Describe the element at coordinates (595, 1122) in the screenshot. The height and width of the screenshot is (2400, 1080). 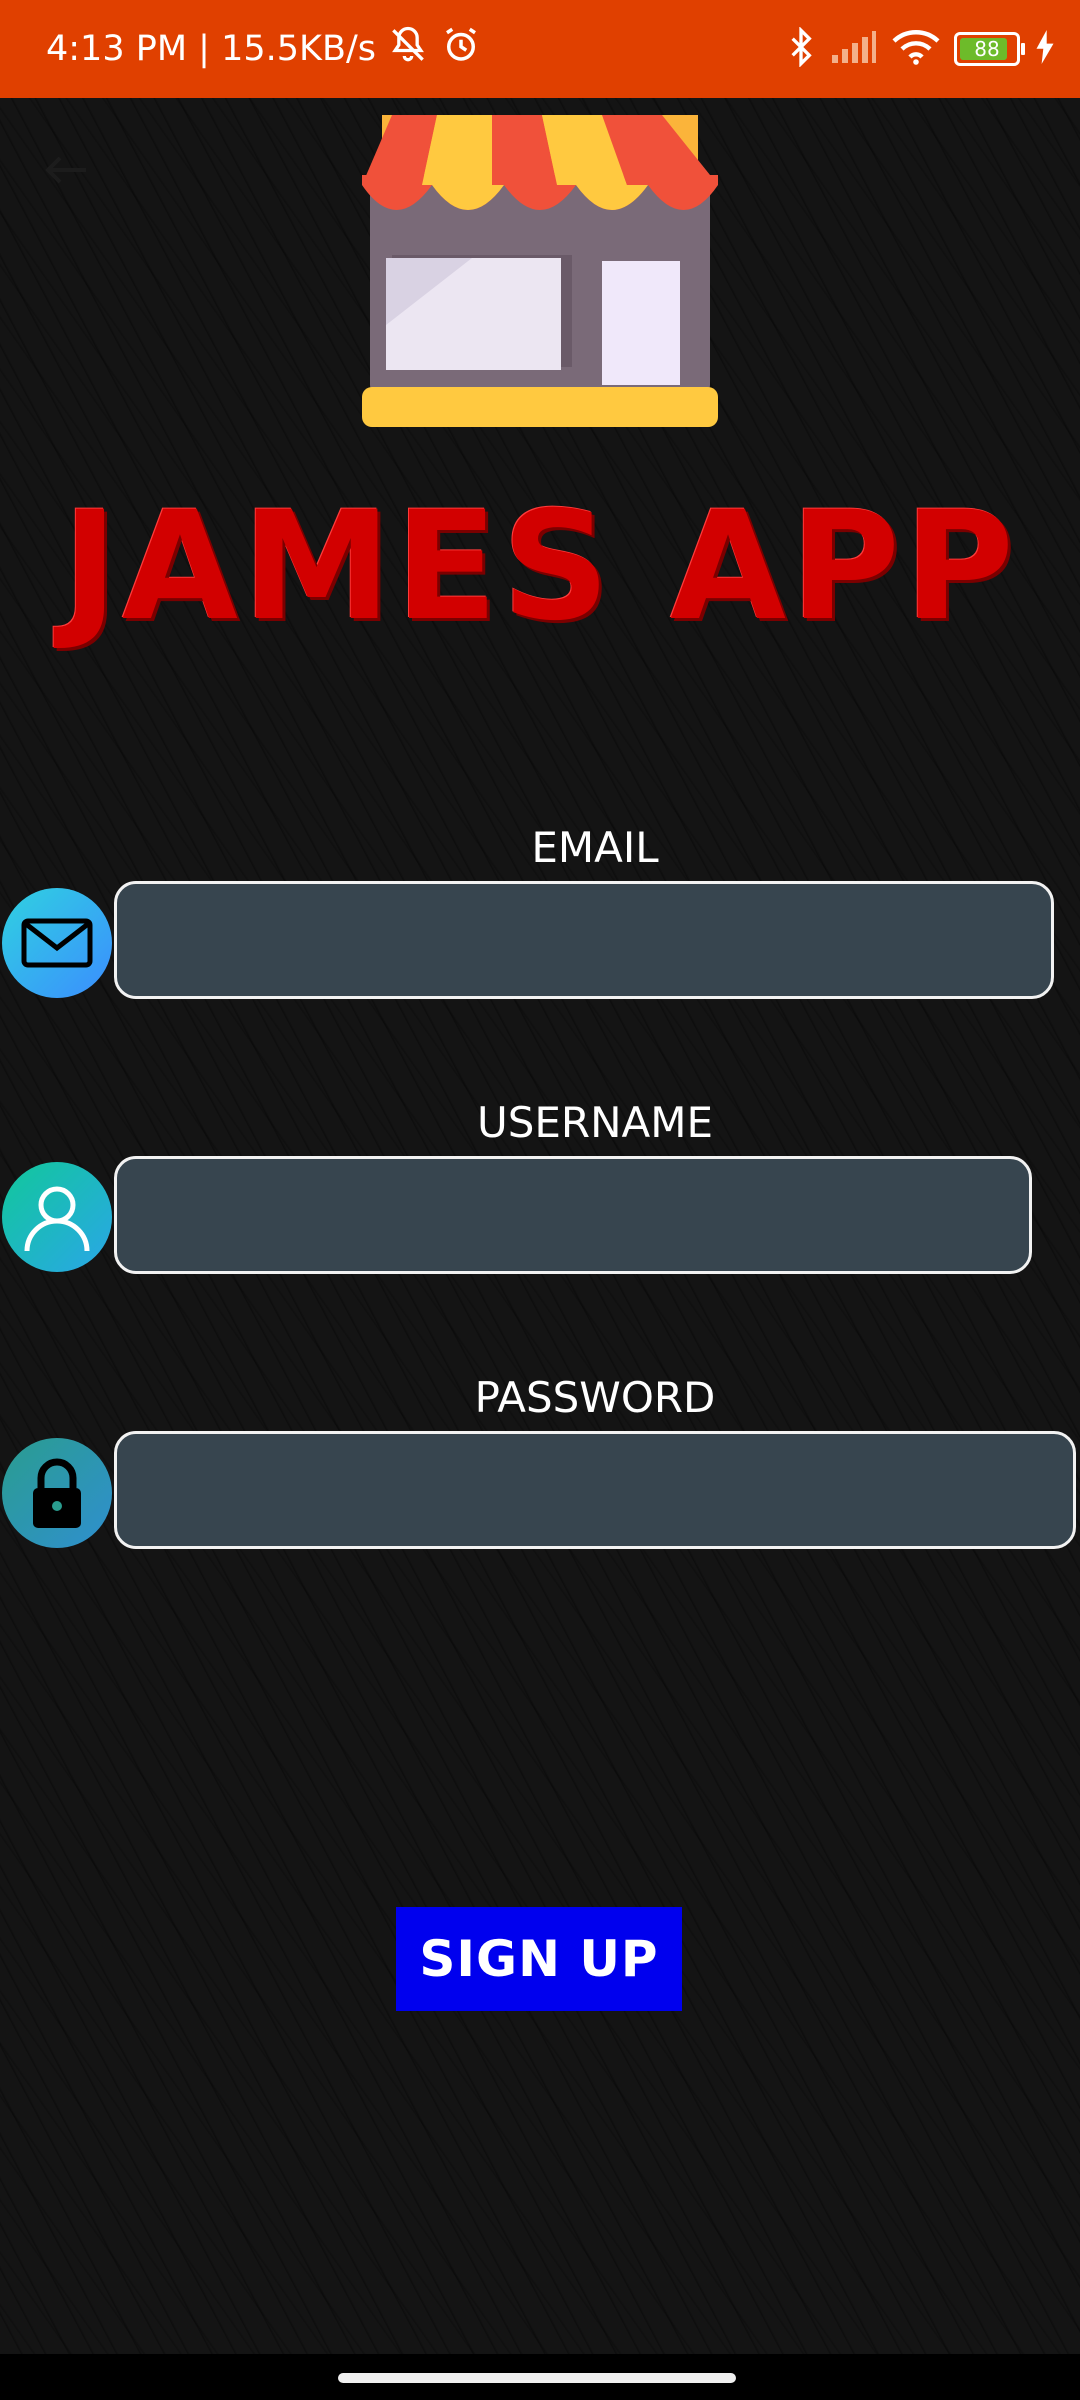
I see `username-label: USERNAME` at that location.